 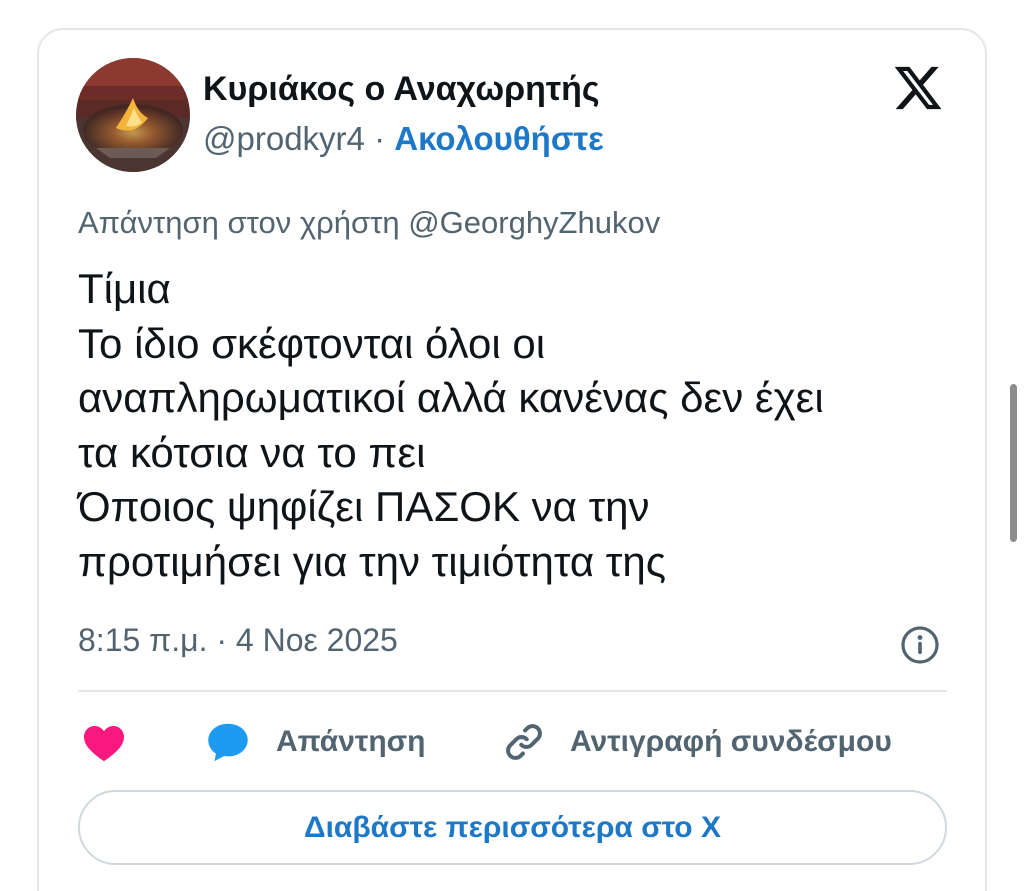 I want to click on author-handle: @prodkyr4, so click(x=284, y=138).